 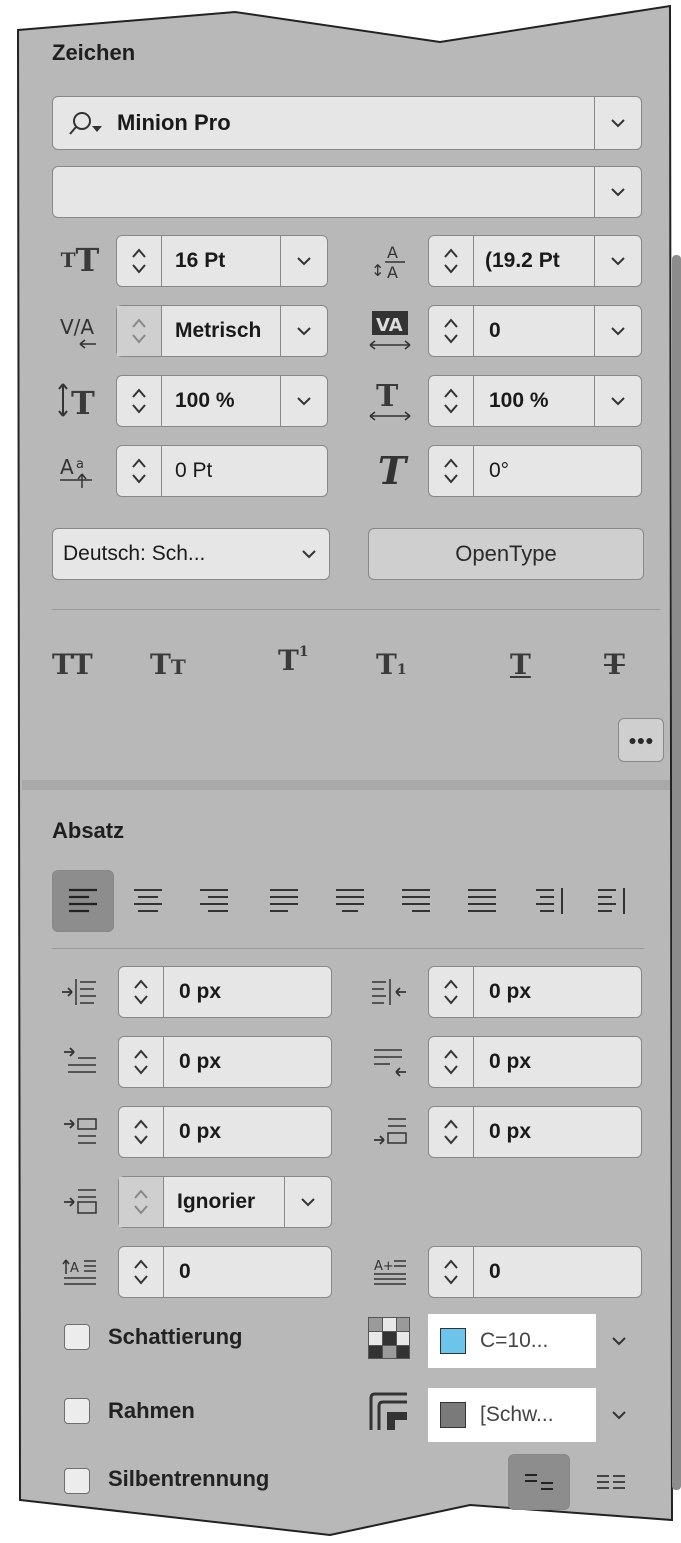 I want to click on hyphenation-label: Silbentrennung, so click(x=189, y=1478).